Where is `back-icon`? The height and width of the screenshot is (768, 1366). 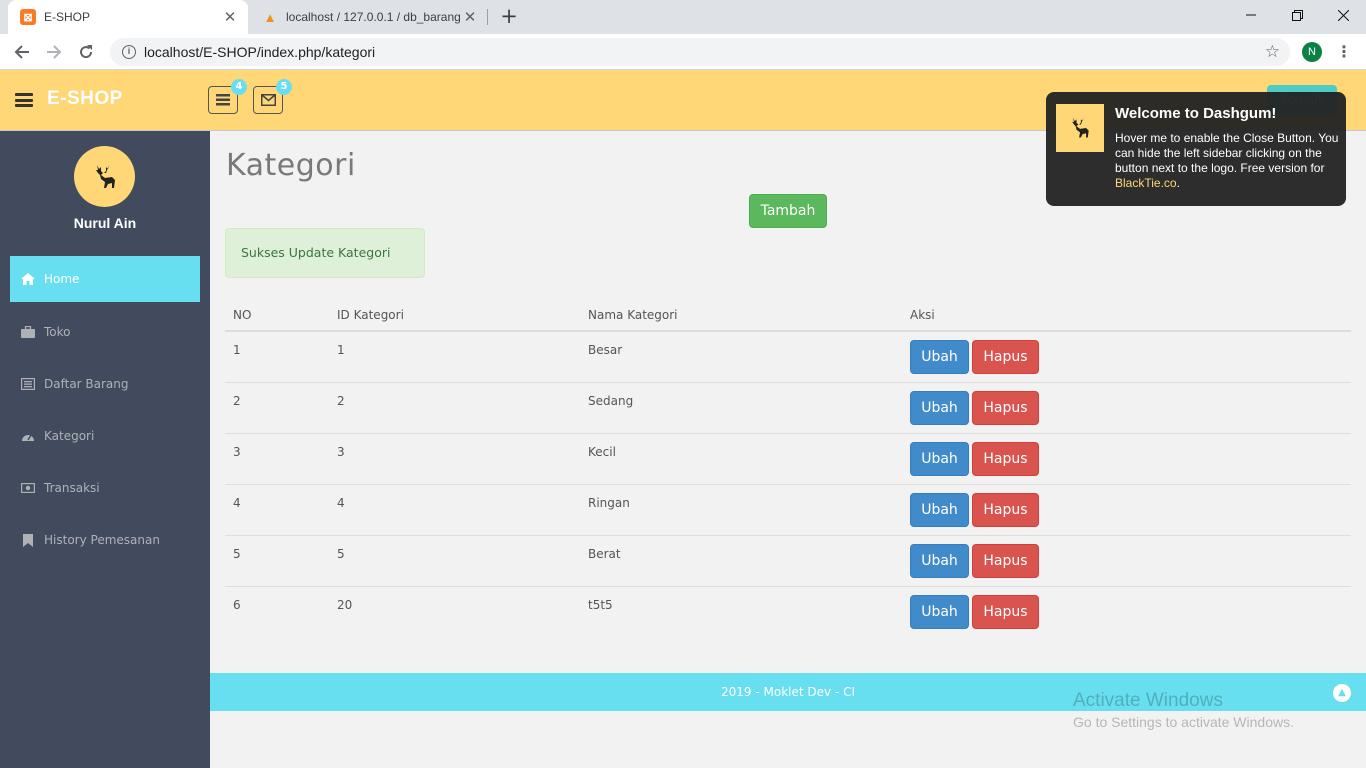
back-icon is located at coordinates (22, 52).